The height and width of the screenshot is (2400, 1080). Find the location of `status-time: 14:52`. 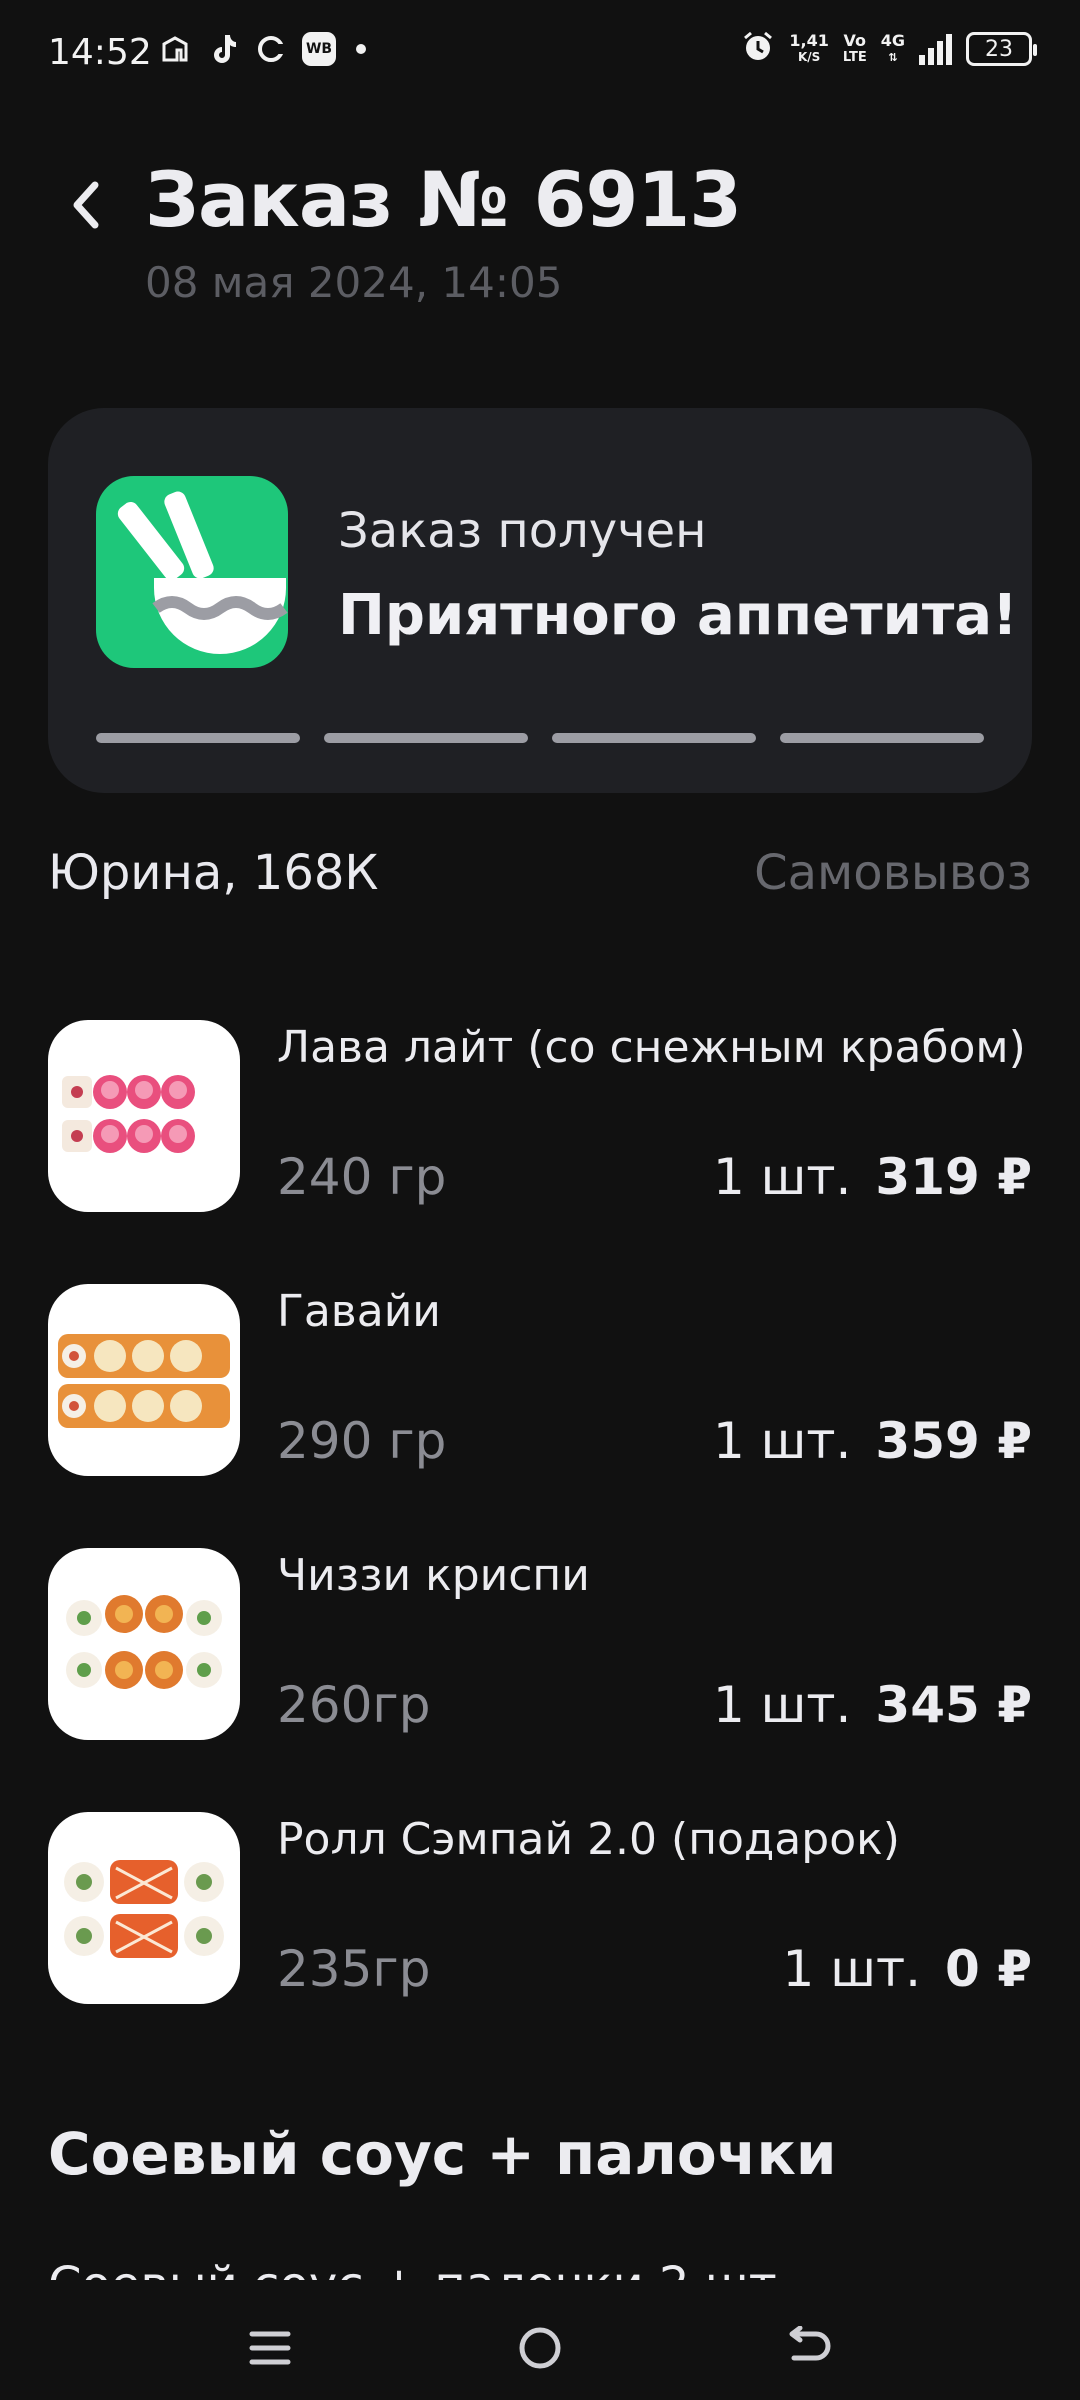

status-time: 14:52 is located at coordinates (100, 52).